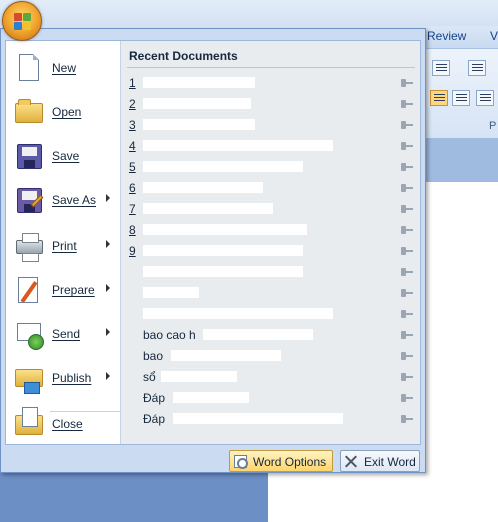  I want to click on recent-document-item: 1, so click(271, 83).